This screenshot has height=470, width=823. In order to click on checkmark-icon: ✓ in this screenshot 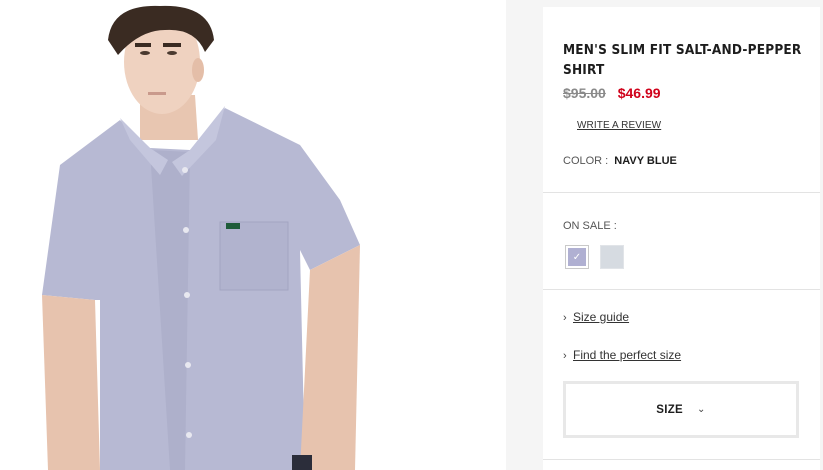, I will do `click(577, 257)`.